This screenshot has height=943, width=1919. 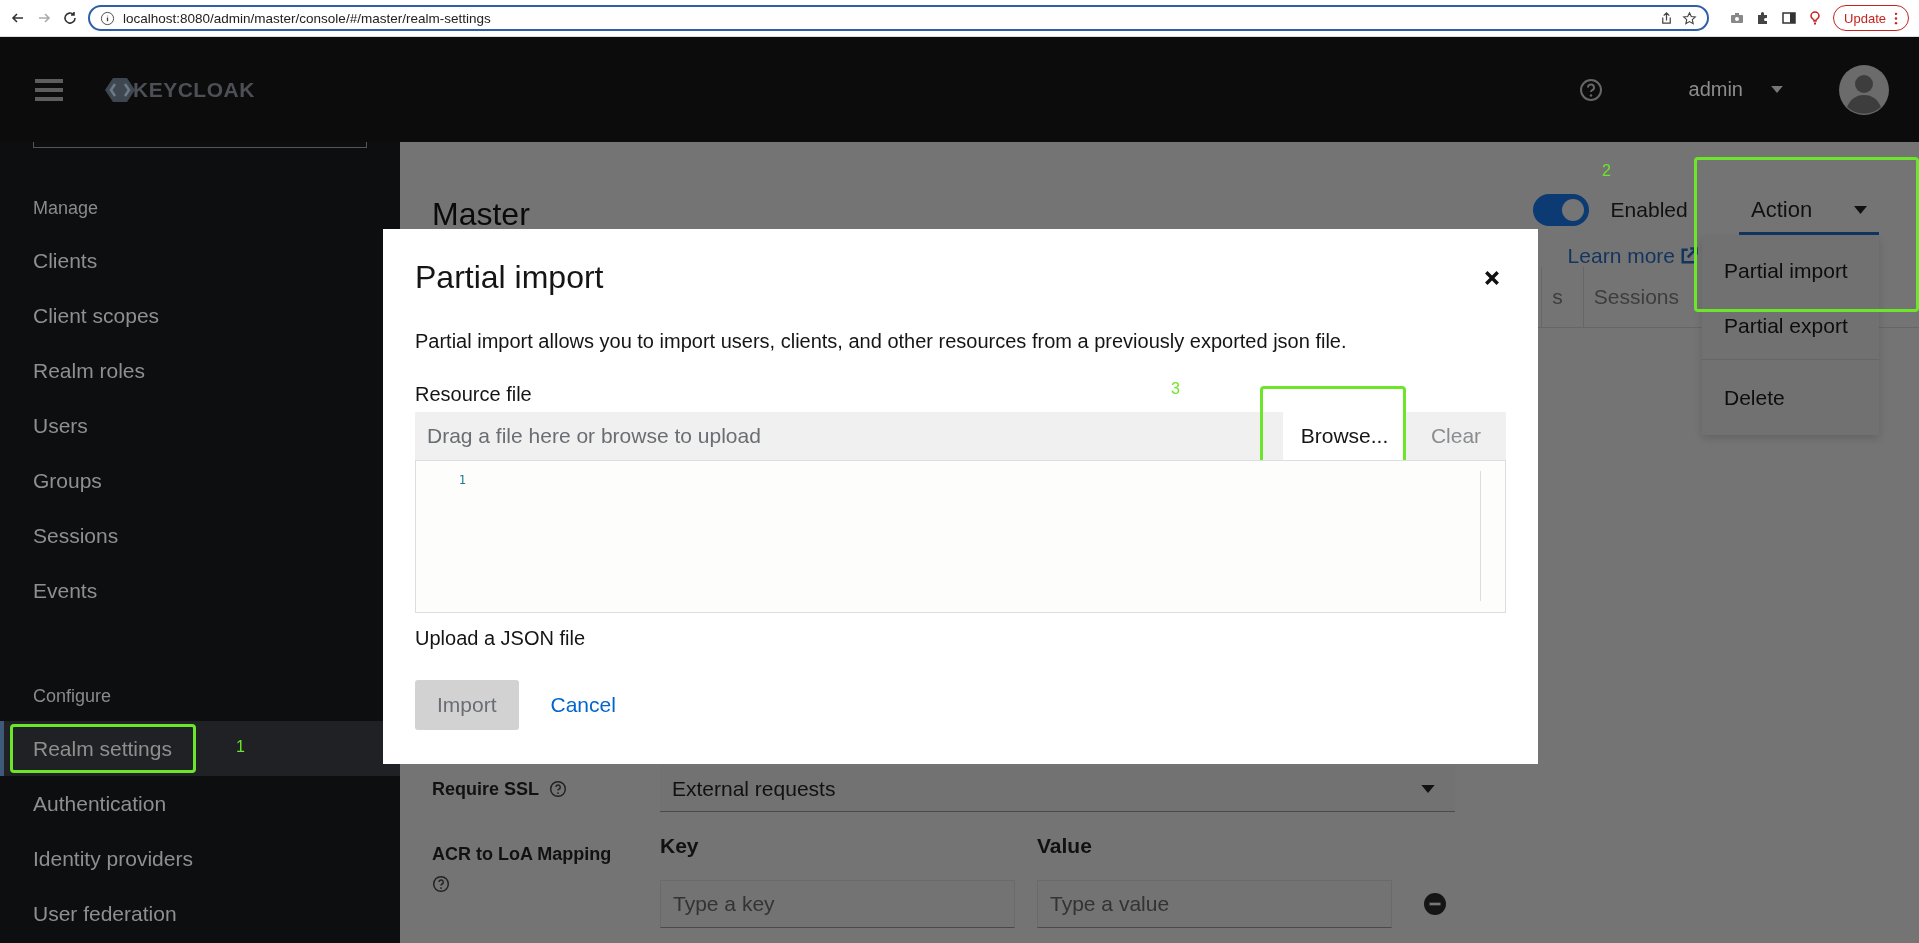 I want to click on logo-text: KEYCLOAK, so click(x=194, y=89).